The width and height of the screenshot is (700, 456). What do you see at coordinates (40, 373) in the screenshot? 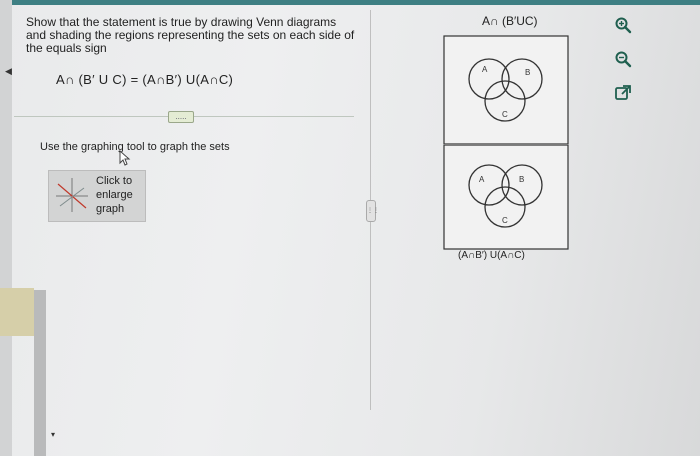
I see `left-scrollbar` at bounding box center [40, 373].